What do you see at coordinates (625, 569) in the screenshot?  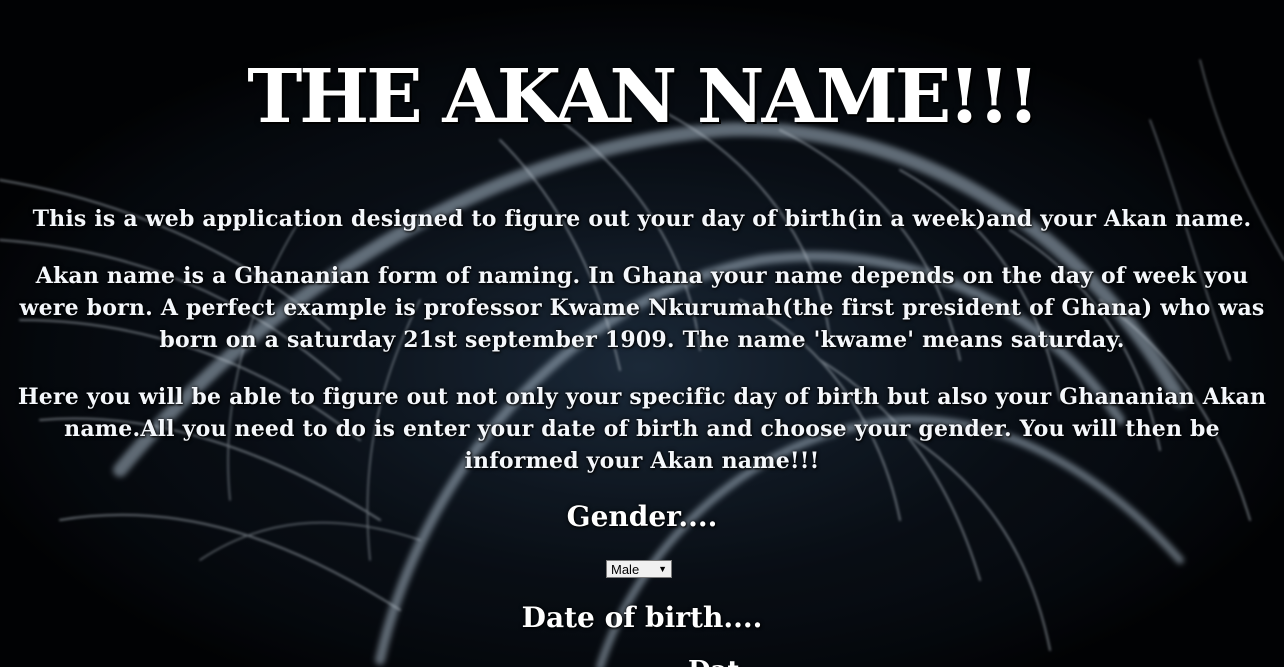 I see `gender-select-value: Male` at bounding box center [625, 569].